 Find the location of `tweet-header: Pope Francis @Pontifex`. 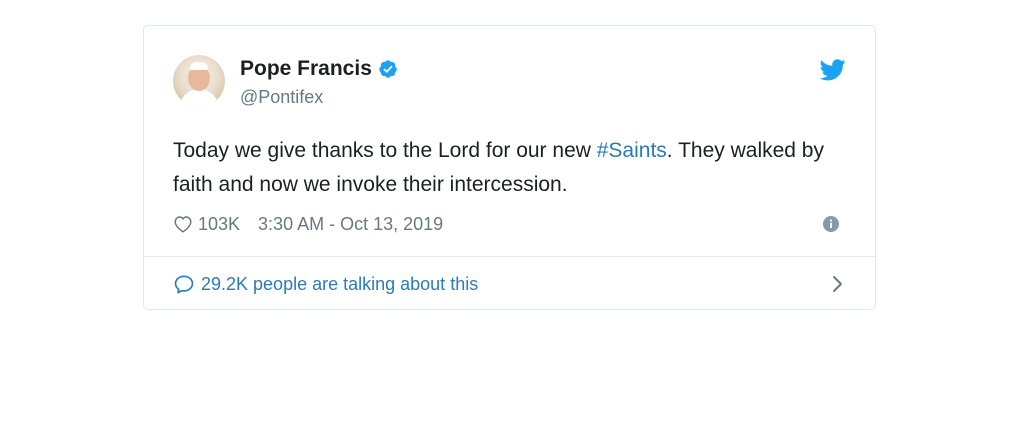

tweet-header: Pope Francis @Pontifex is located at coordinates (509, 83).